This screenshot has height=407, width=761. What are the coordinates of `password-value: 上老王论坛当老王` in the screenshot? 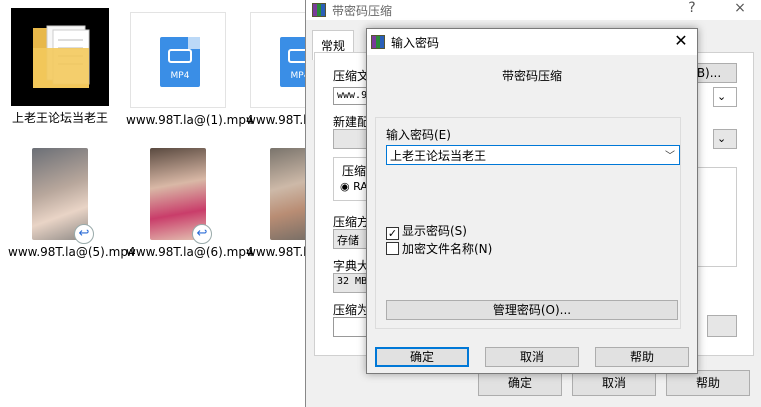 It's located at (438, 156).